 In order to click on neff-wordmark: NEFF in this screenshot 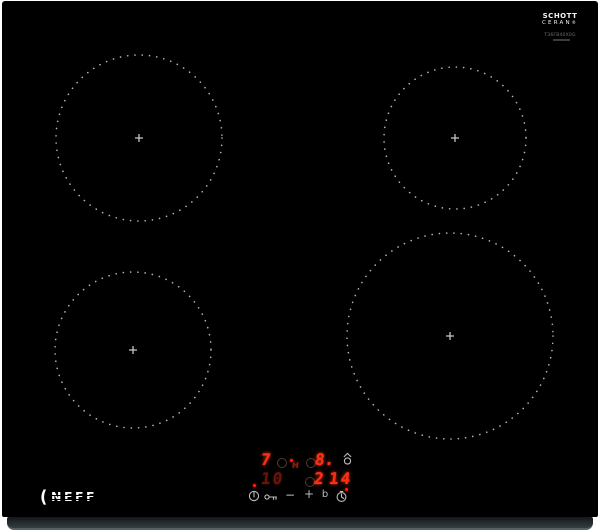, I will do `click(74, 496)`.